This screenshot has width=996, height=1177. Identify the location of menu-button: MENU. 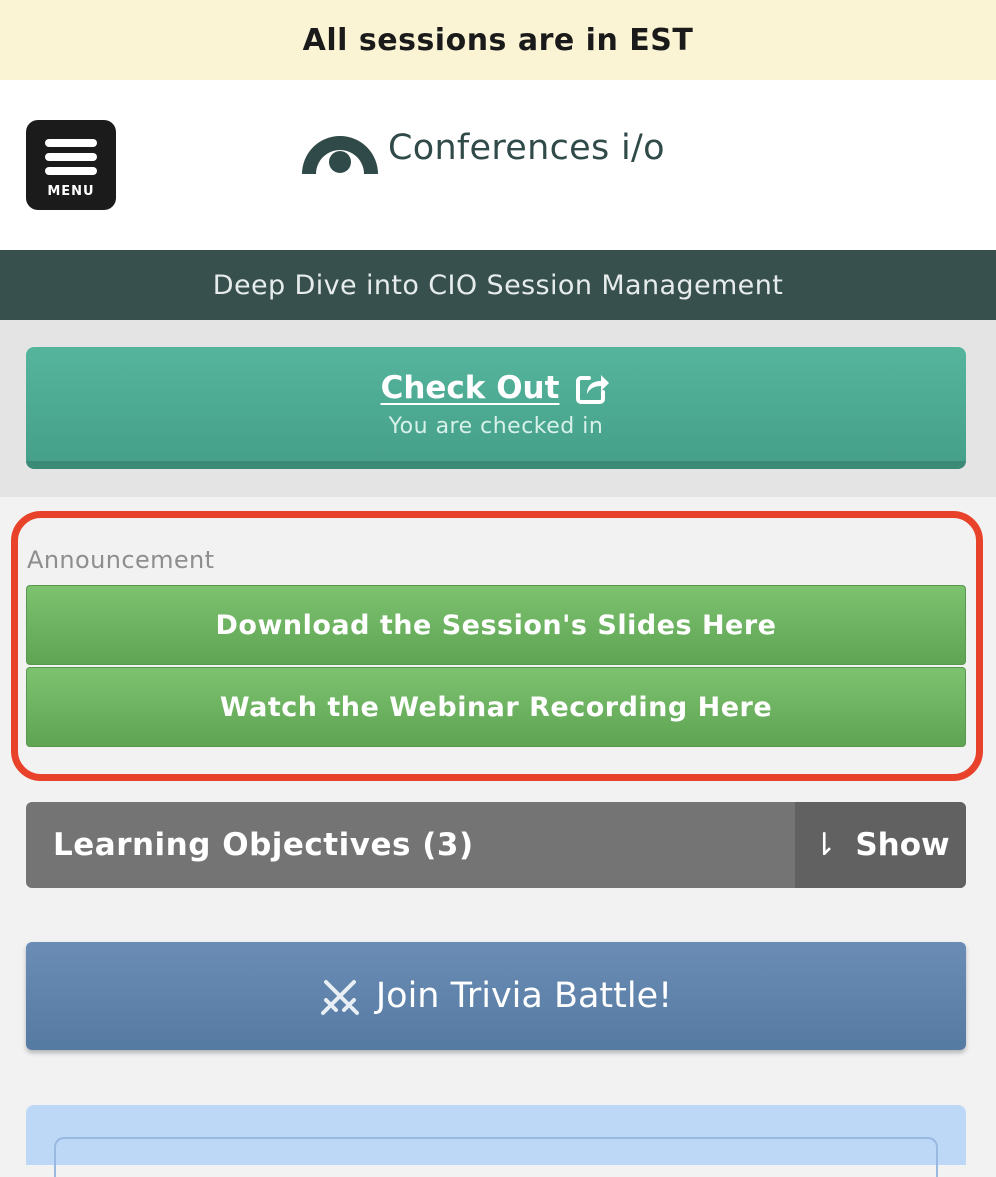
(71, 165).